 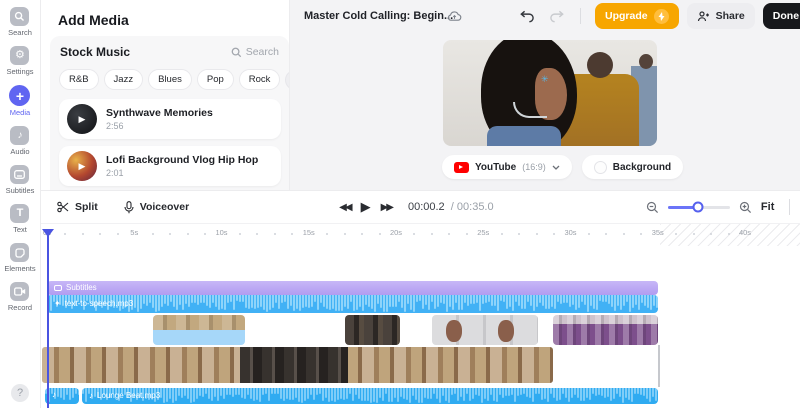 I want to click on zoom-controls: Fit ⚙, so click(x=723, y=207).